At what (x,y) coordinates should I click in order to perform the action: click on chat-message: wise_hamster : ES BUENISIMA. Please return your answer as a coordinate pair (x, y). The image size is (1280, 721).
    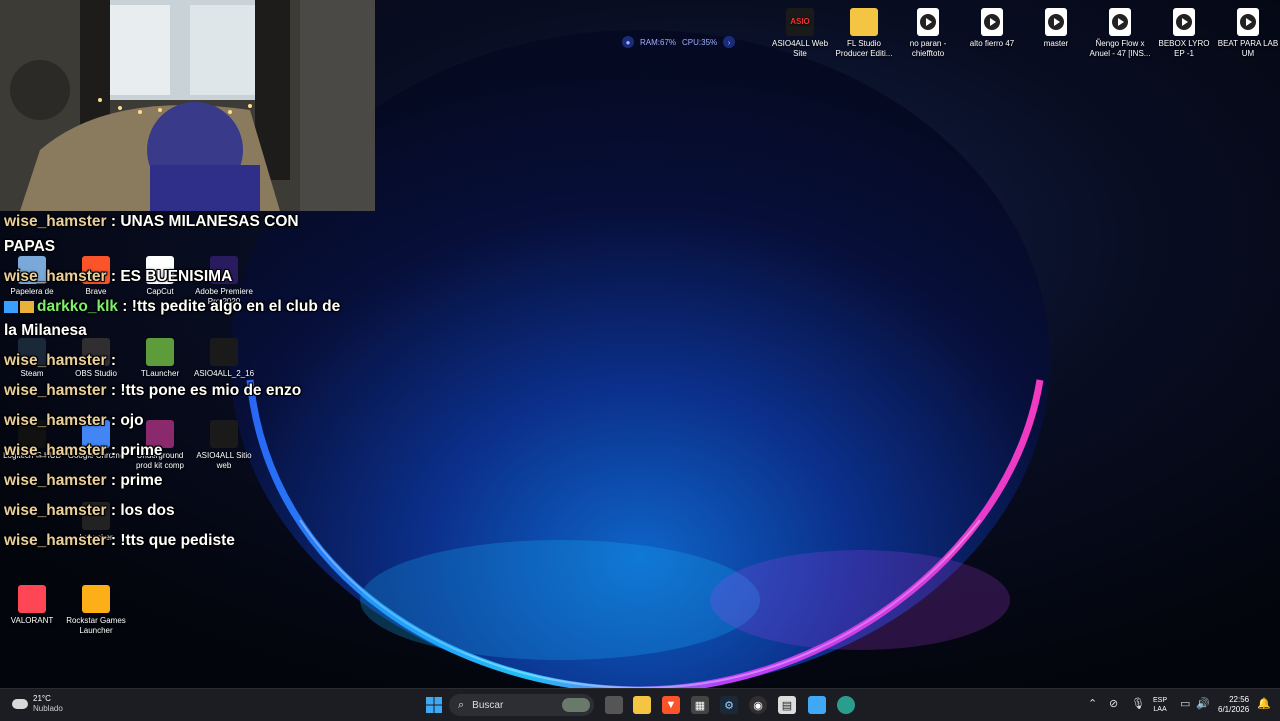
    Looking at the image, I should click on (118, 277).